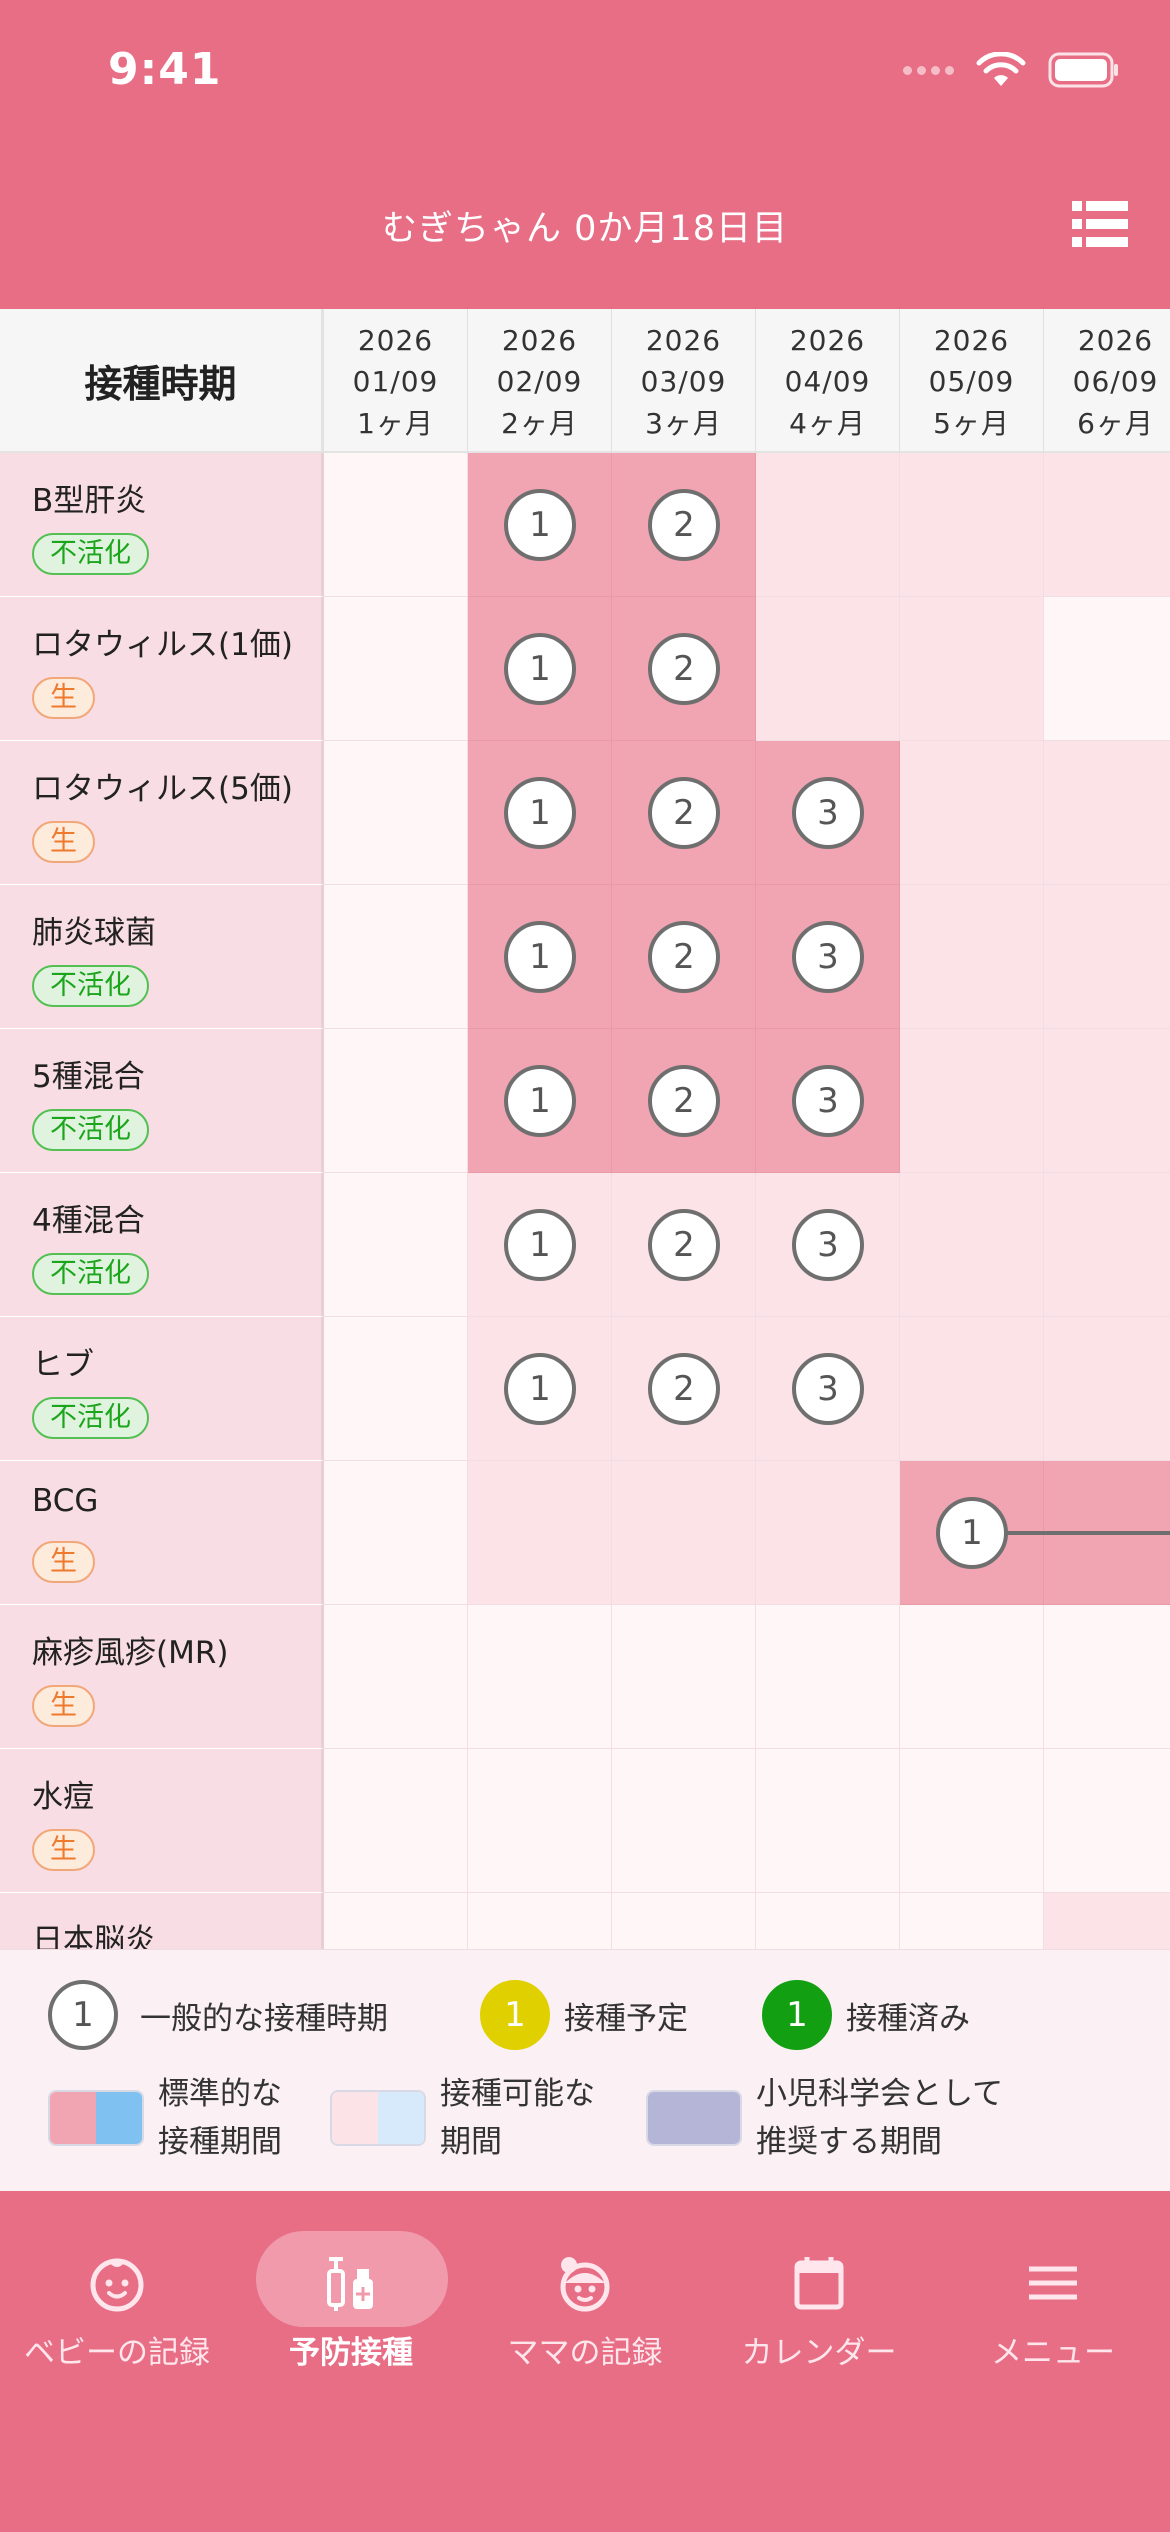  I want to click on vaccine-row-label: 日本脳炎, so click(162, 1921).